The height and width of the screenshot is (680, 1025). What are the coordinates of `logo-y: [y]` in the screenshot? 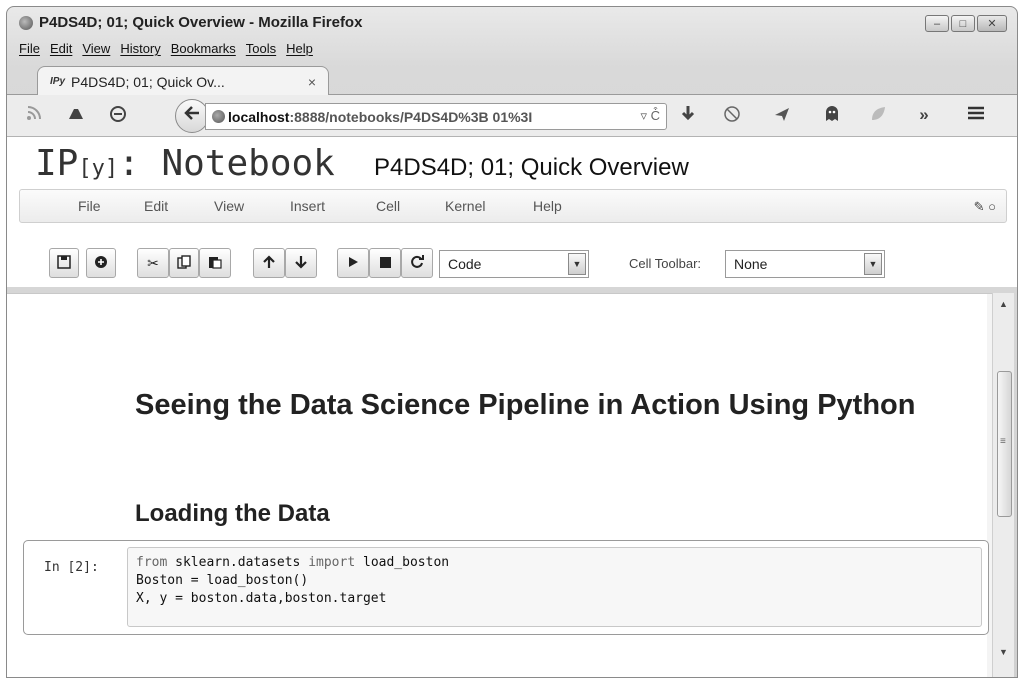 It's located at (98, 168).